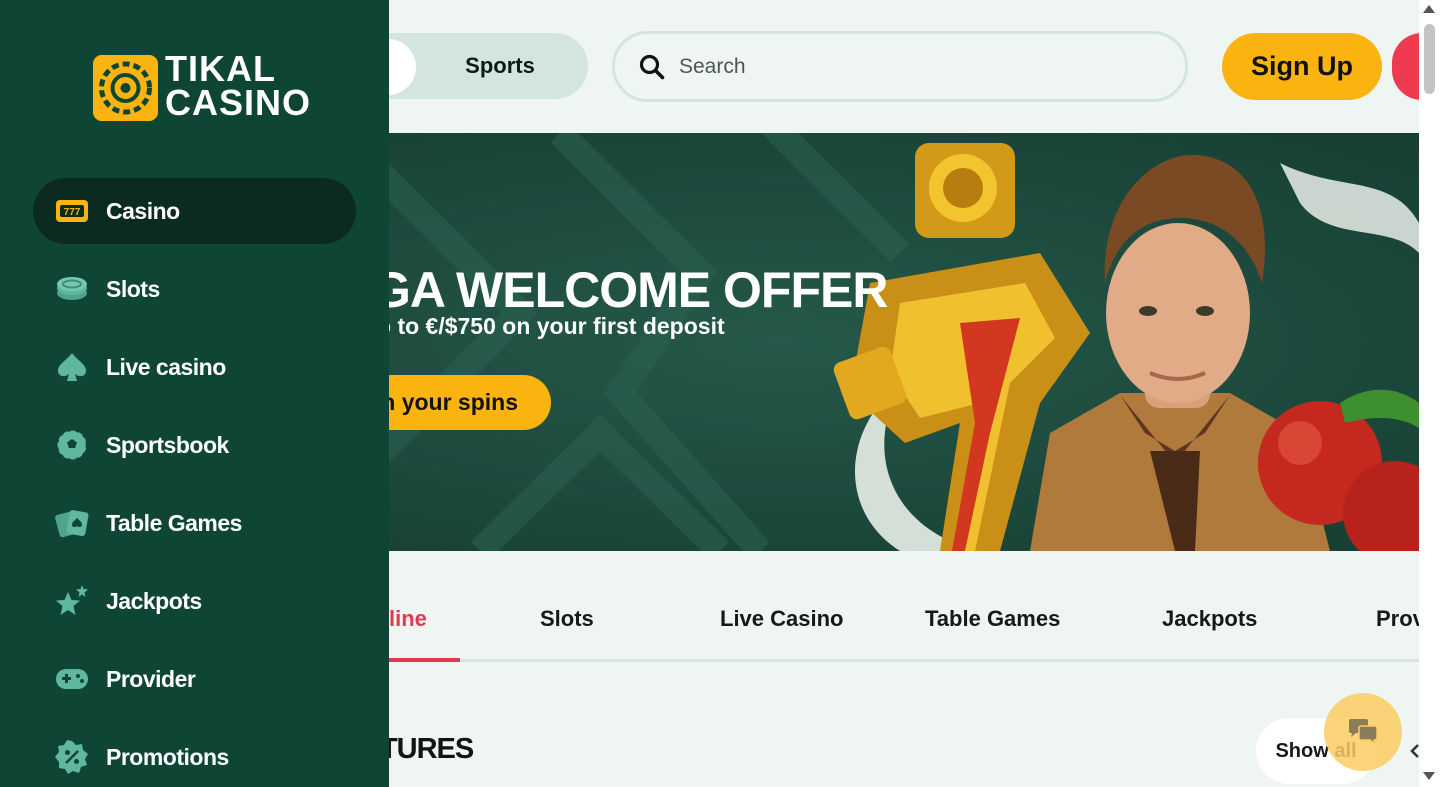 The image size is (1440, 787). Describe the element at coordinates (1209, 619) in the screenshot. I see `tab-jackpots: Jackpots` at that location.